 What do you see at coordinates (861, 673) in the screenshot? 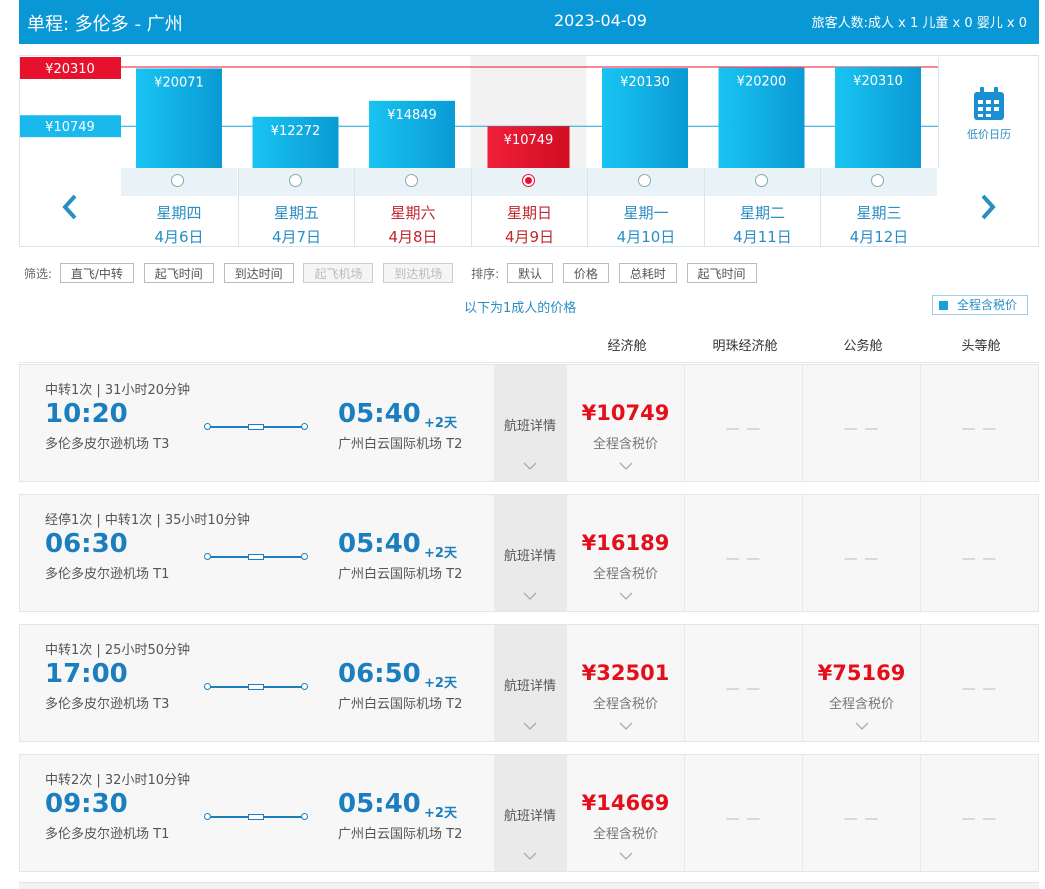
I see `fare-price: ¥75169` at bounding box center [861, 673].